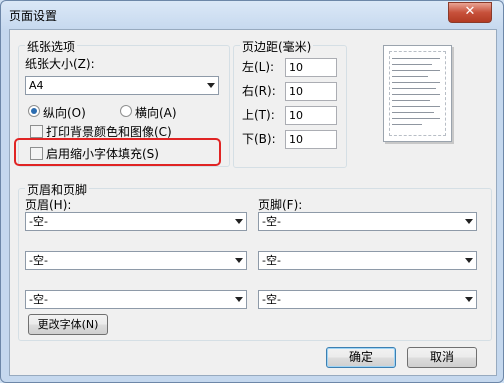  I want to click on margin-top-label: 上(T):, so click(258, 115).